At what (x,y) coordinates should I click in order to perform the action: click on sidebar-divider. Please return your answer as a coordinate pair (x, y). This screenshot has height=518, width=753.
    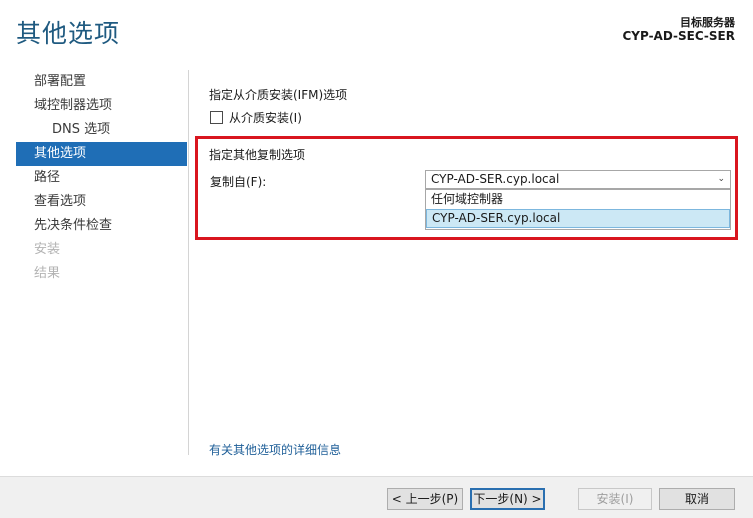
    Looking at the image, I should click on (188, 262).